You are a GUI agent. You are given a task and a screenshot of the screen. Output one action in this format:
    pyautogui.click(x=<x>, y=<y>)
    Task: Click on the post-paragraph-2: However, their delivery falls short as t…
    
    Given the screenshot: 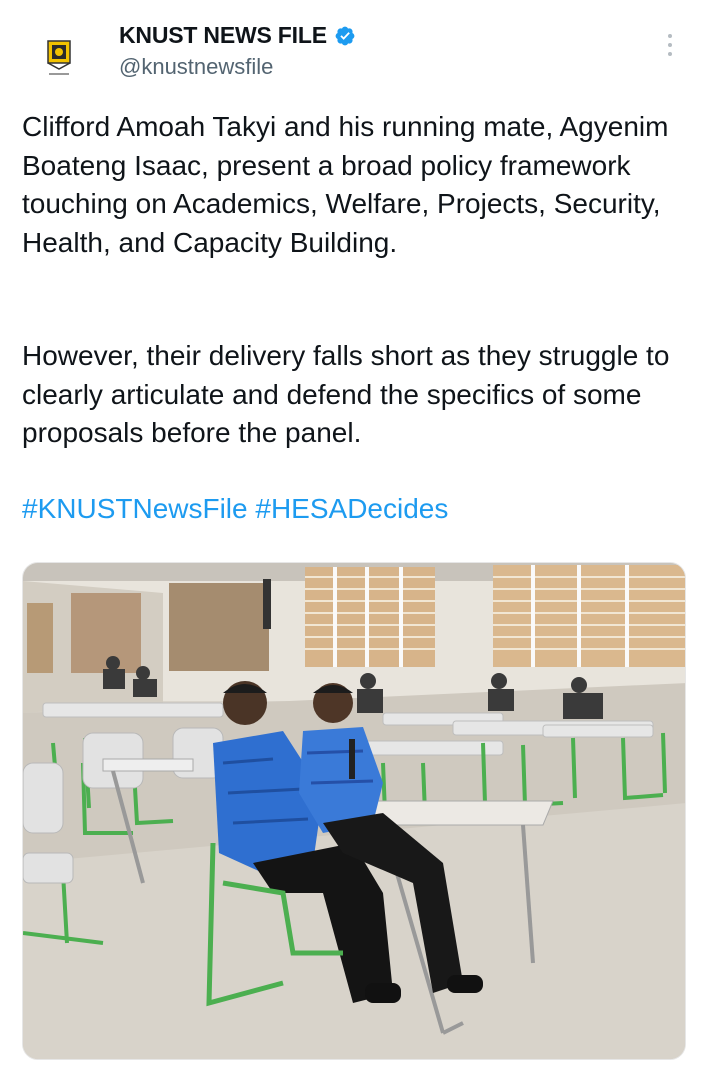 What is the action you would take?
    pyautogui.click(x=346, y=394)
    